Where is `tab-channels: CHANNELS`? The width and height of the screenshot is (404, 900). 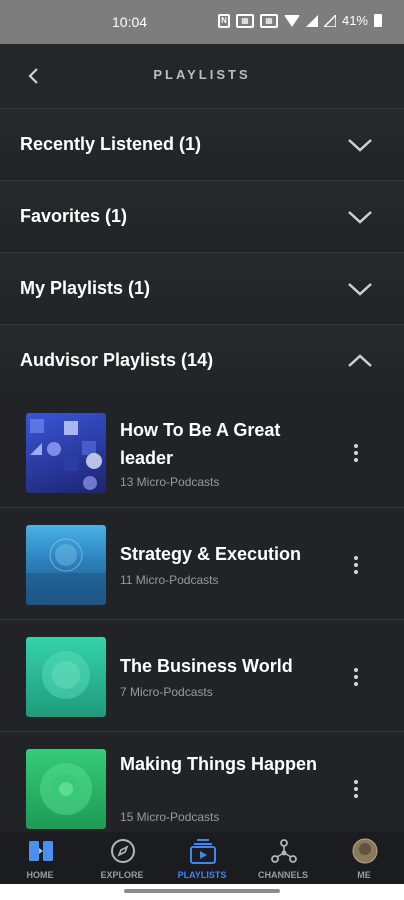 tab-channels: CHANNELS is located at coordinates (283, 858).